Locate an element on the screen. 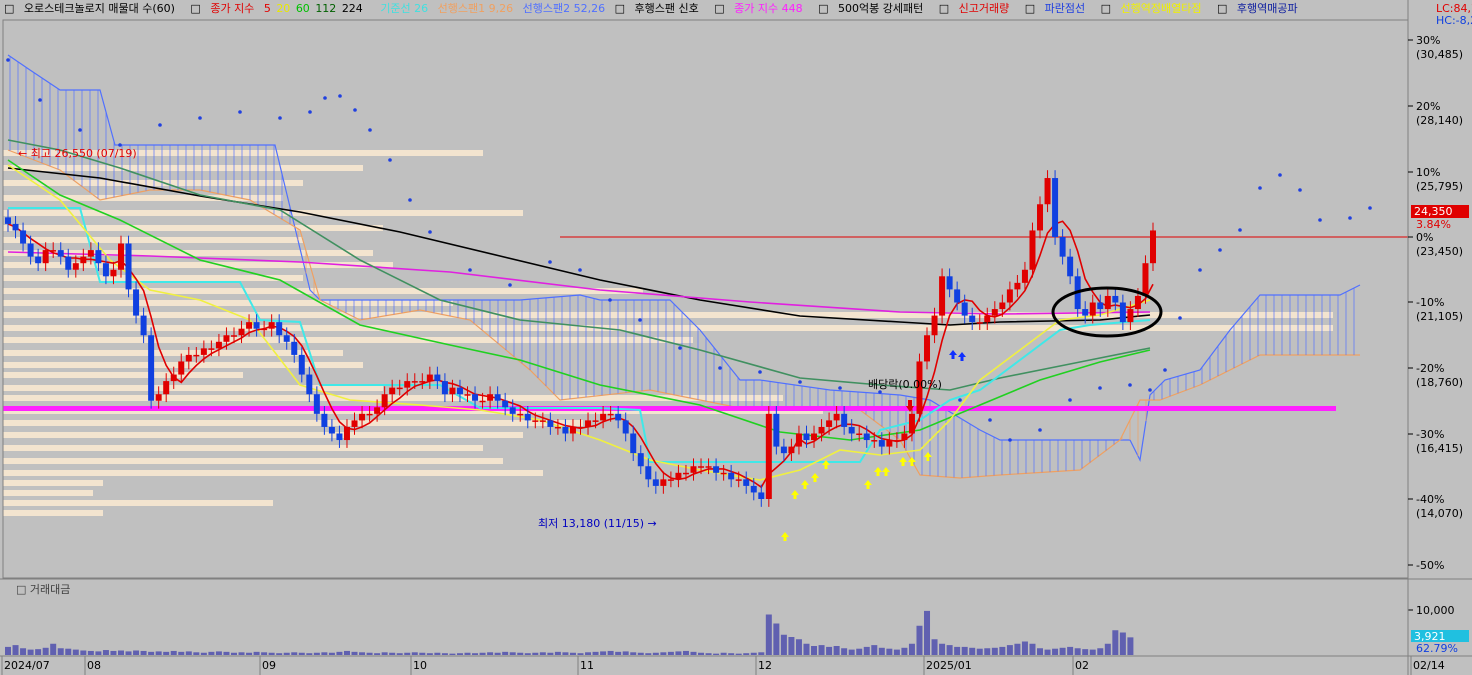 This screenshot has width=1472, height=675. price-axis-price: (16,415) is located at coordinates (1439, 448).